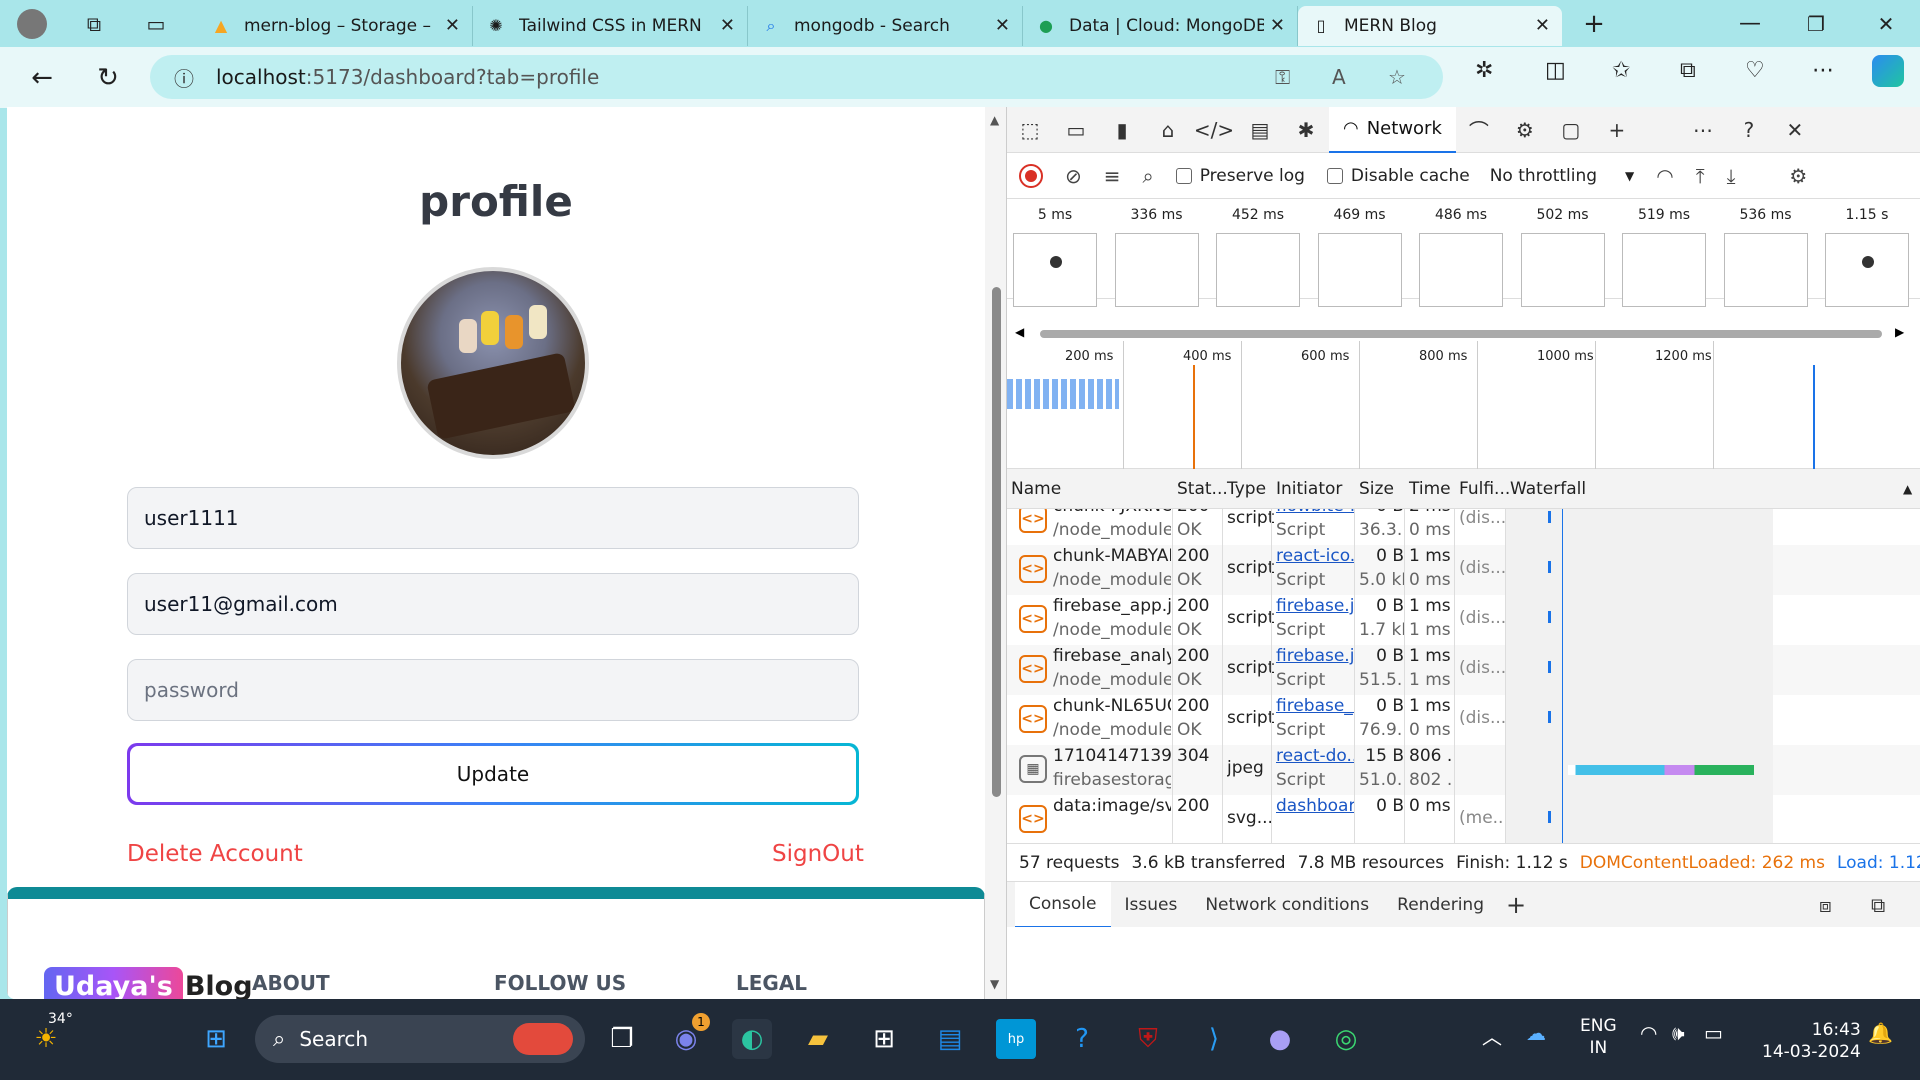 This screenshot has width=1920, height=1080. I want to click on device-emulation-icon: ▭, so click(1076, 130).